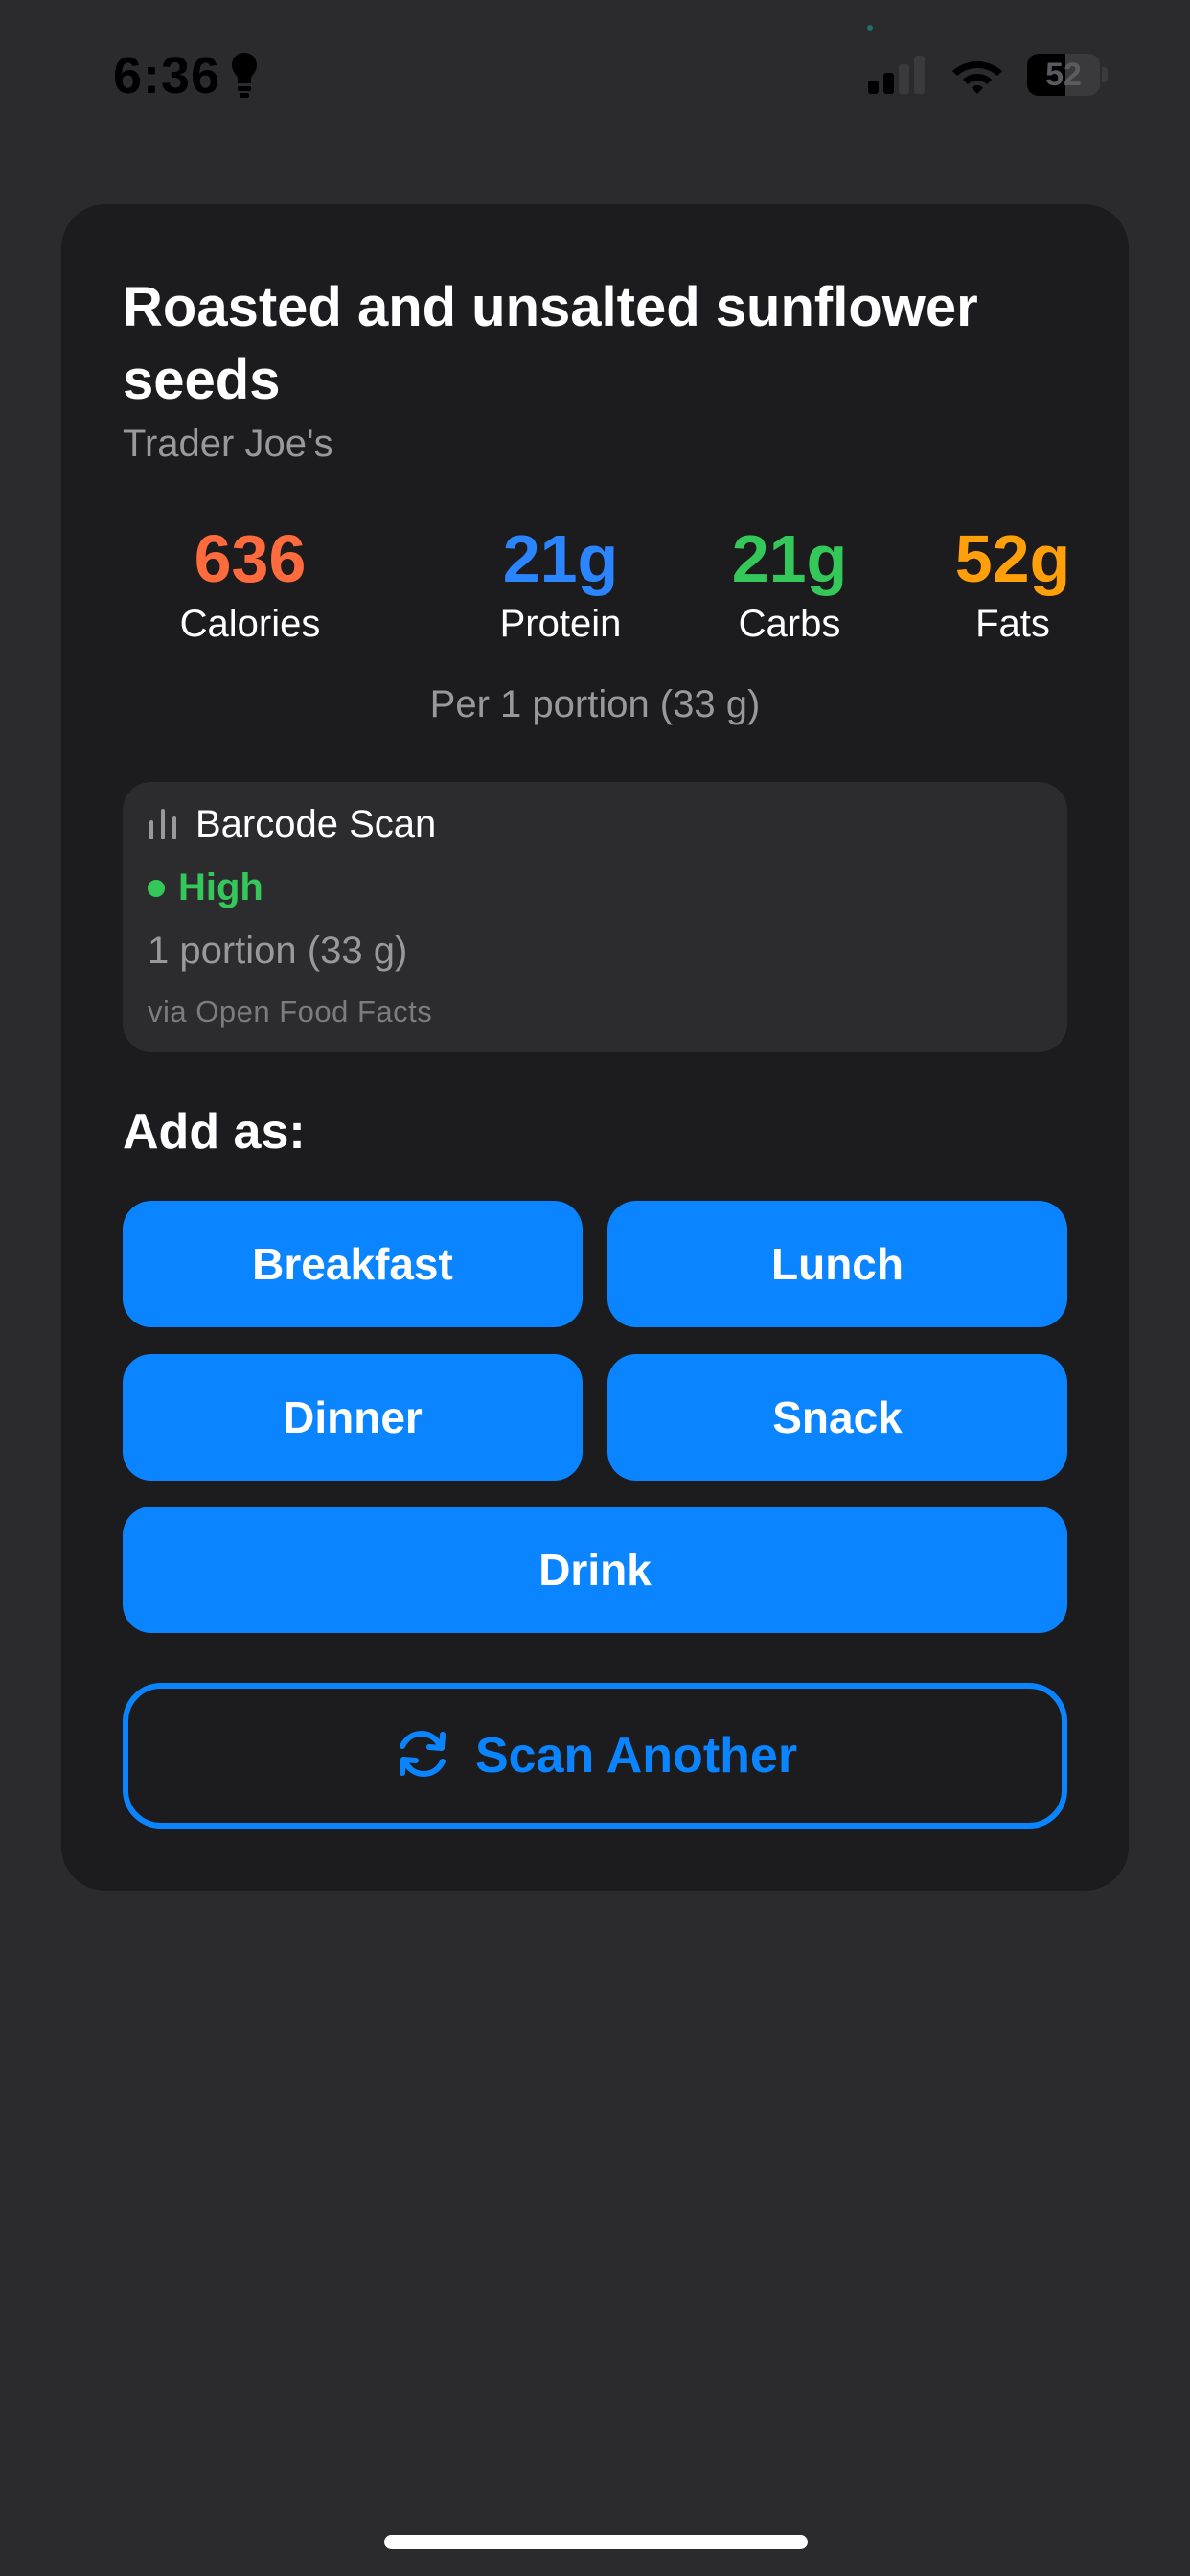 The height and width of the screenshot is (2576, 1190). What do you see at coordinates (250, 558) in the screenshot?
I see `macro-calories-value: 636` at bounding box center [250, 558].